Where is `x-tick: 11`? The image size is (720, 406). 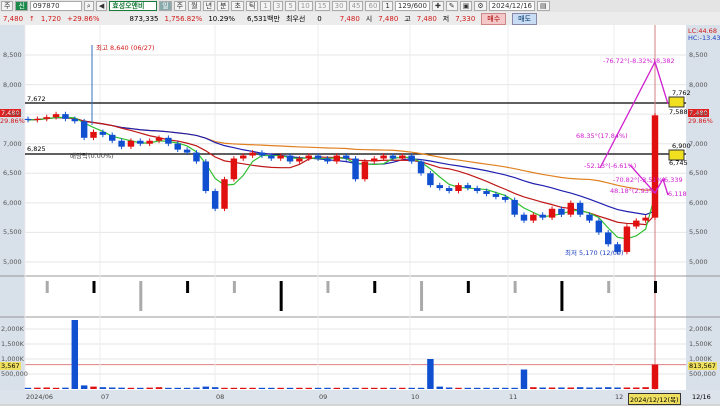 x-tick: 11 is located at coordinates (513, 397).